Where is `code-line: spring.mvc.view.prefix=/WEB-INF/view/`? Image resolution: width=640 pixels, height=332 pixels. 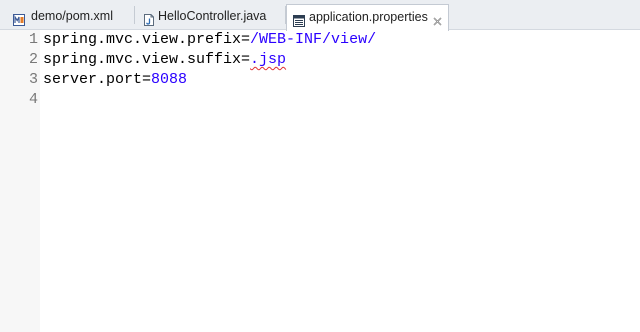 code-line: spring.mvc.view.prefix=/WEB-INF/view/ is located at coordinates (209, 40).